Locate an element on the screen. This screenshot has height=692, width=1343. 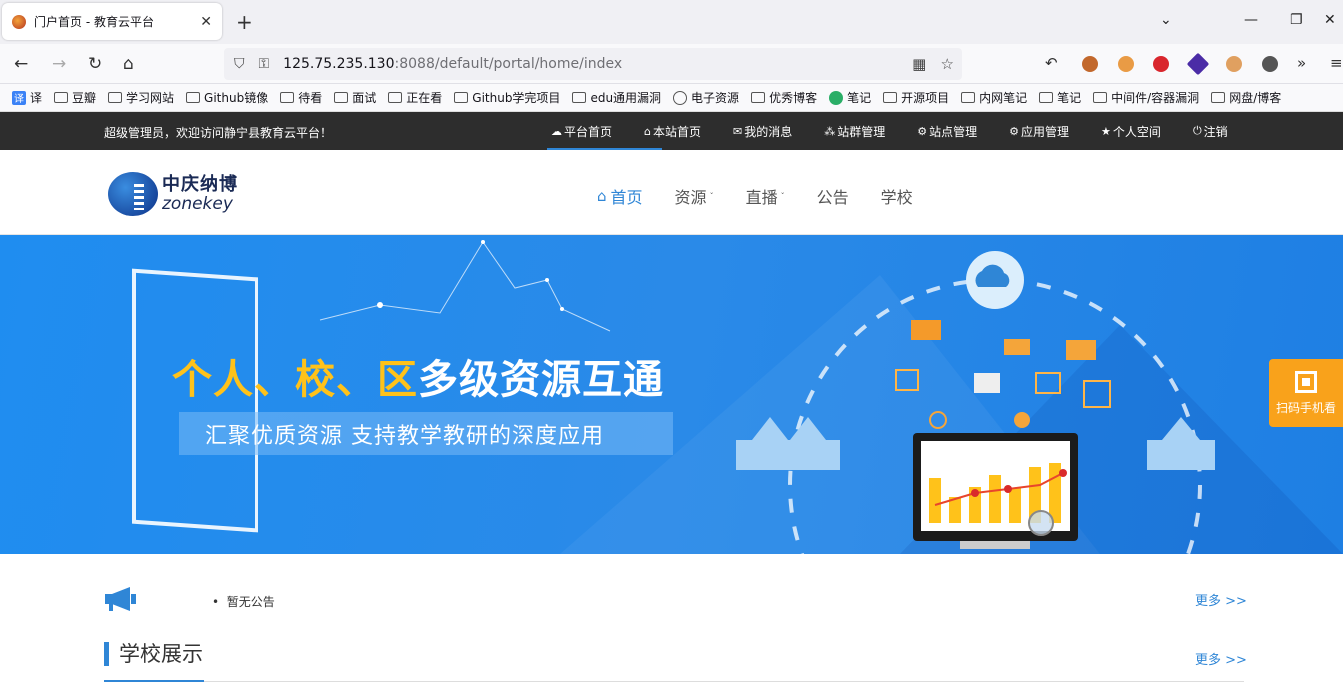
gear-icon: ⚙ is located at coordinates (1014, 131).